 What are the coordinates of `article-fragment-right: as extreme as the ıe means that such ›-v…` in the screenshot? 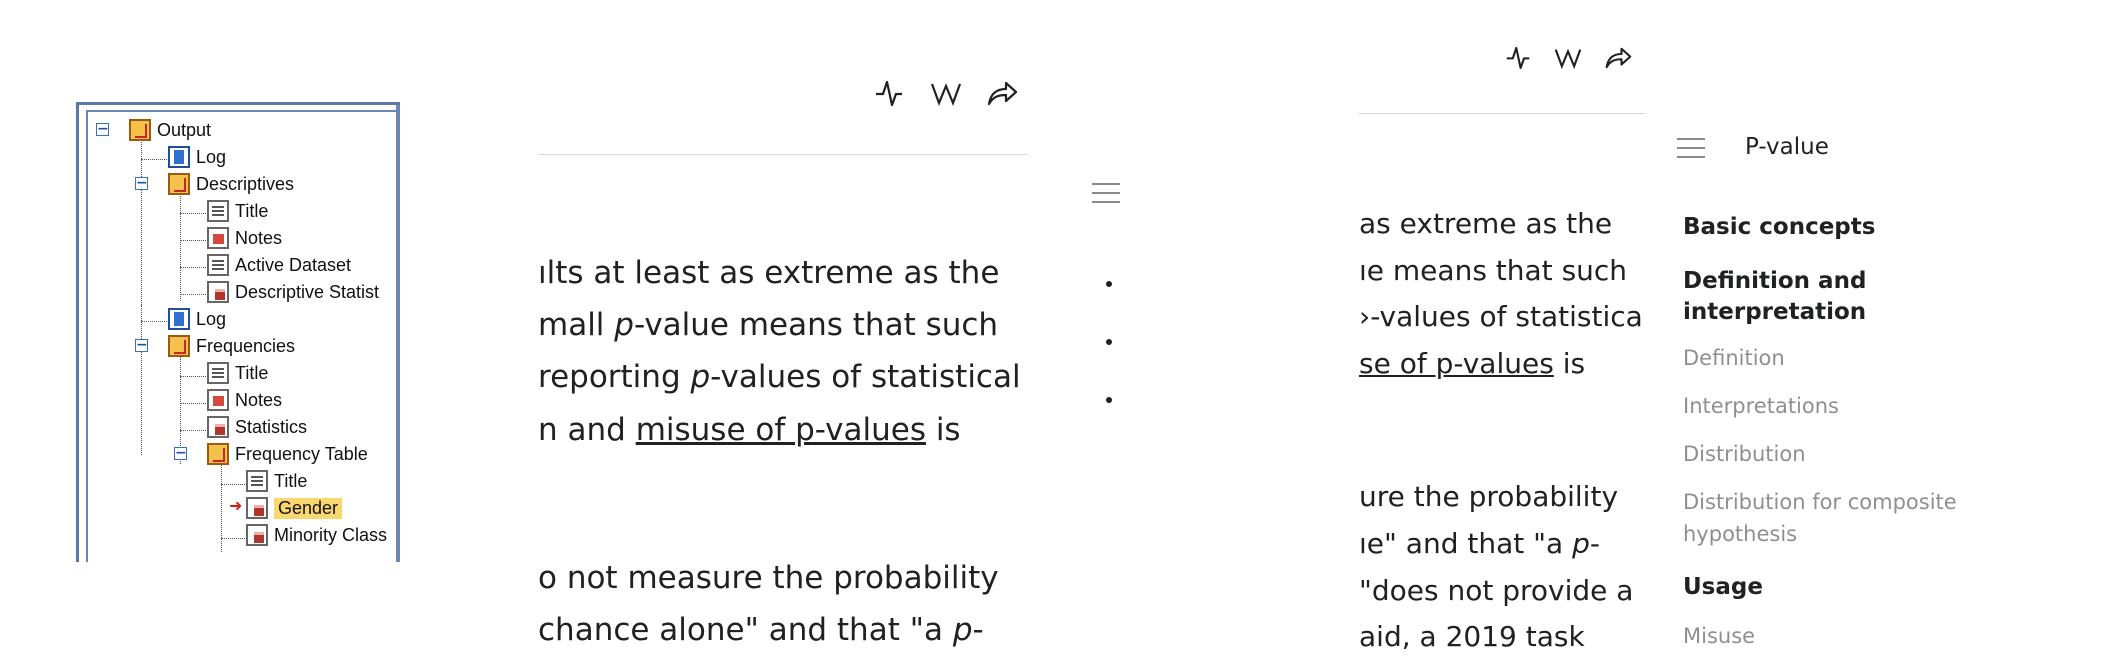 It's located at (1502, 332).